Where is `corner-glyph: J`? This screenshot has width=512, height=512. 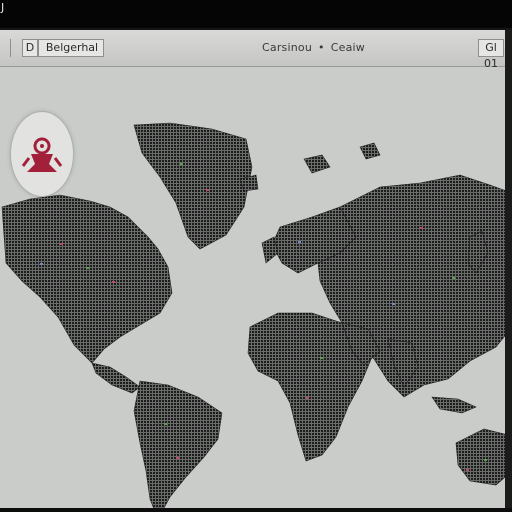 corner-glyph: J is located at coordinates (3, 7).